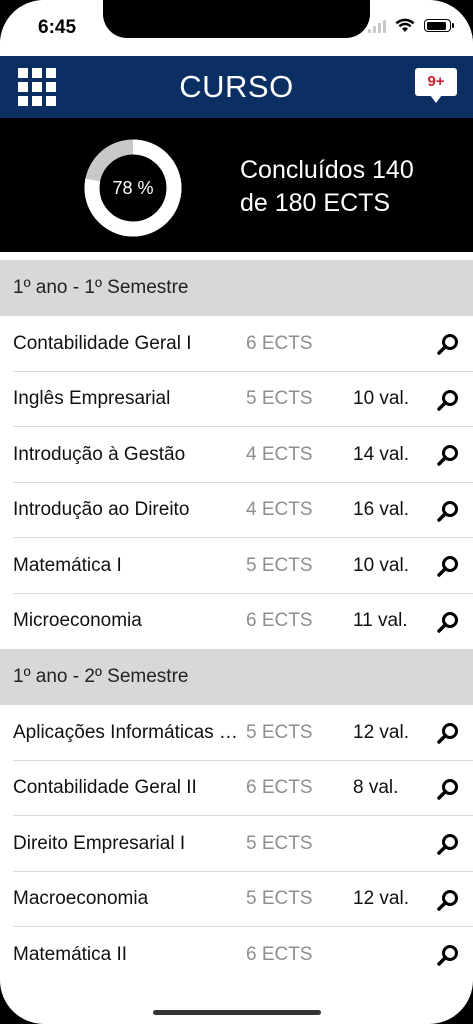 This screenshot has height=1024, width=473. I want to click on table-row: Contabilidade Geral II 6 ECTS 8 val., so click(236, 789).